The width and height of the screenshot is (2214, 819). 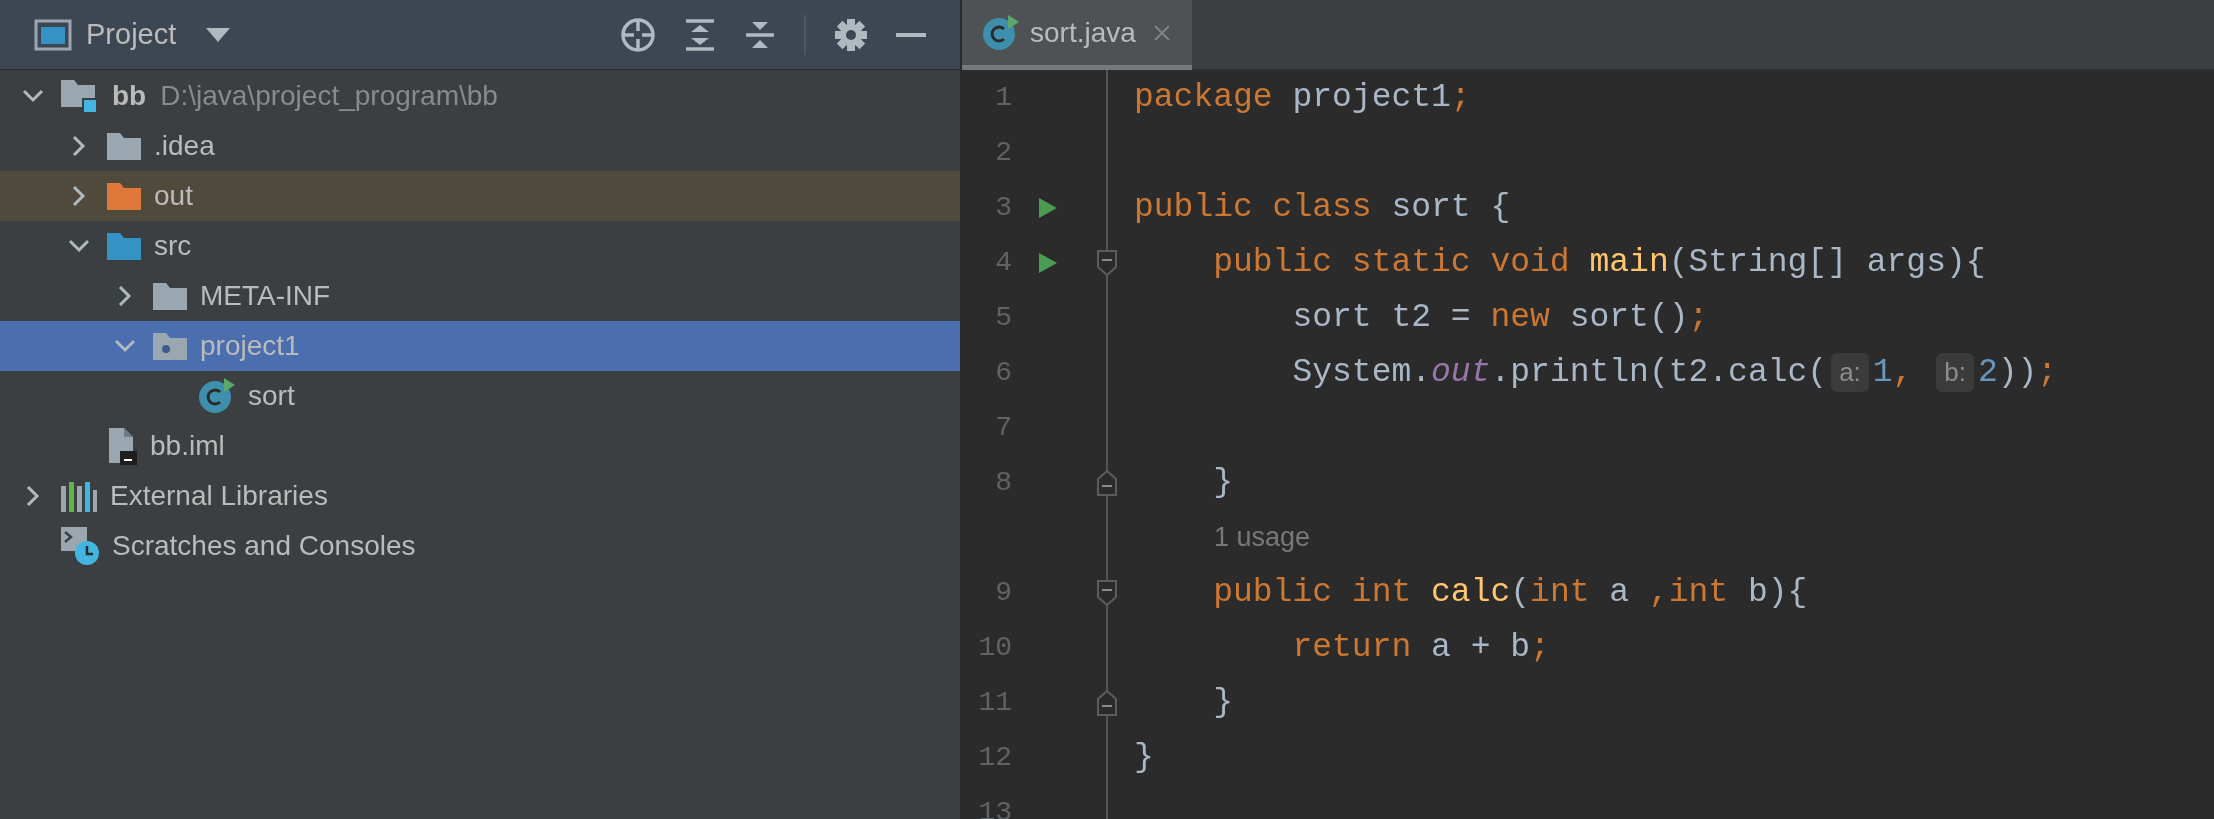 What do you see at coordinates (1674, 373) in the screenshot?
I see `code-line: System.out.println(t2.calc( a: 1, b: 2));` at bounding box center [1674, 373].